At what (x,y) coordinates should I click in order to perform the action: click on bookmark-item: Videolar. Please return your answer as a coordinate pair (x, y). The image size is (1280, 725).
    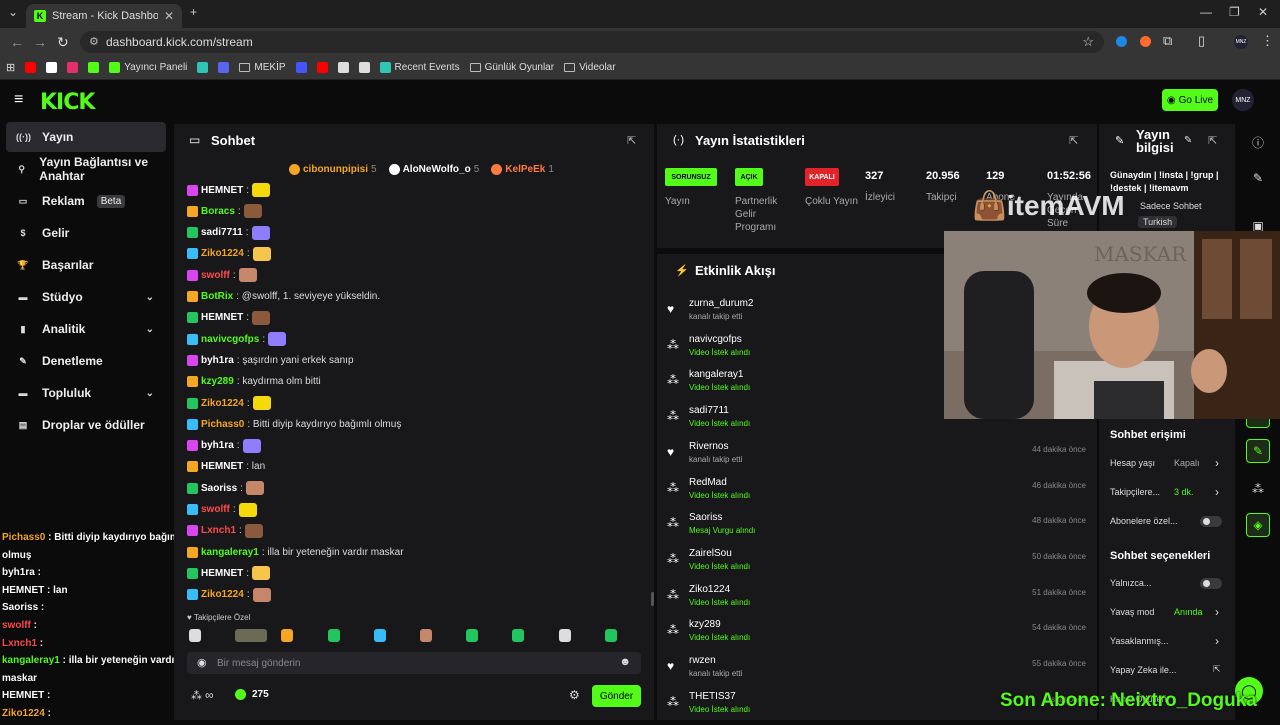
    Looking at the image, I should click on (590, 67).